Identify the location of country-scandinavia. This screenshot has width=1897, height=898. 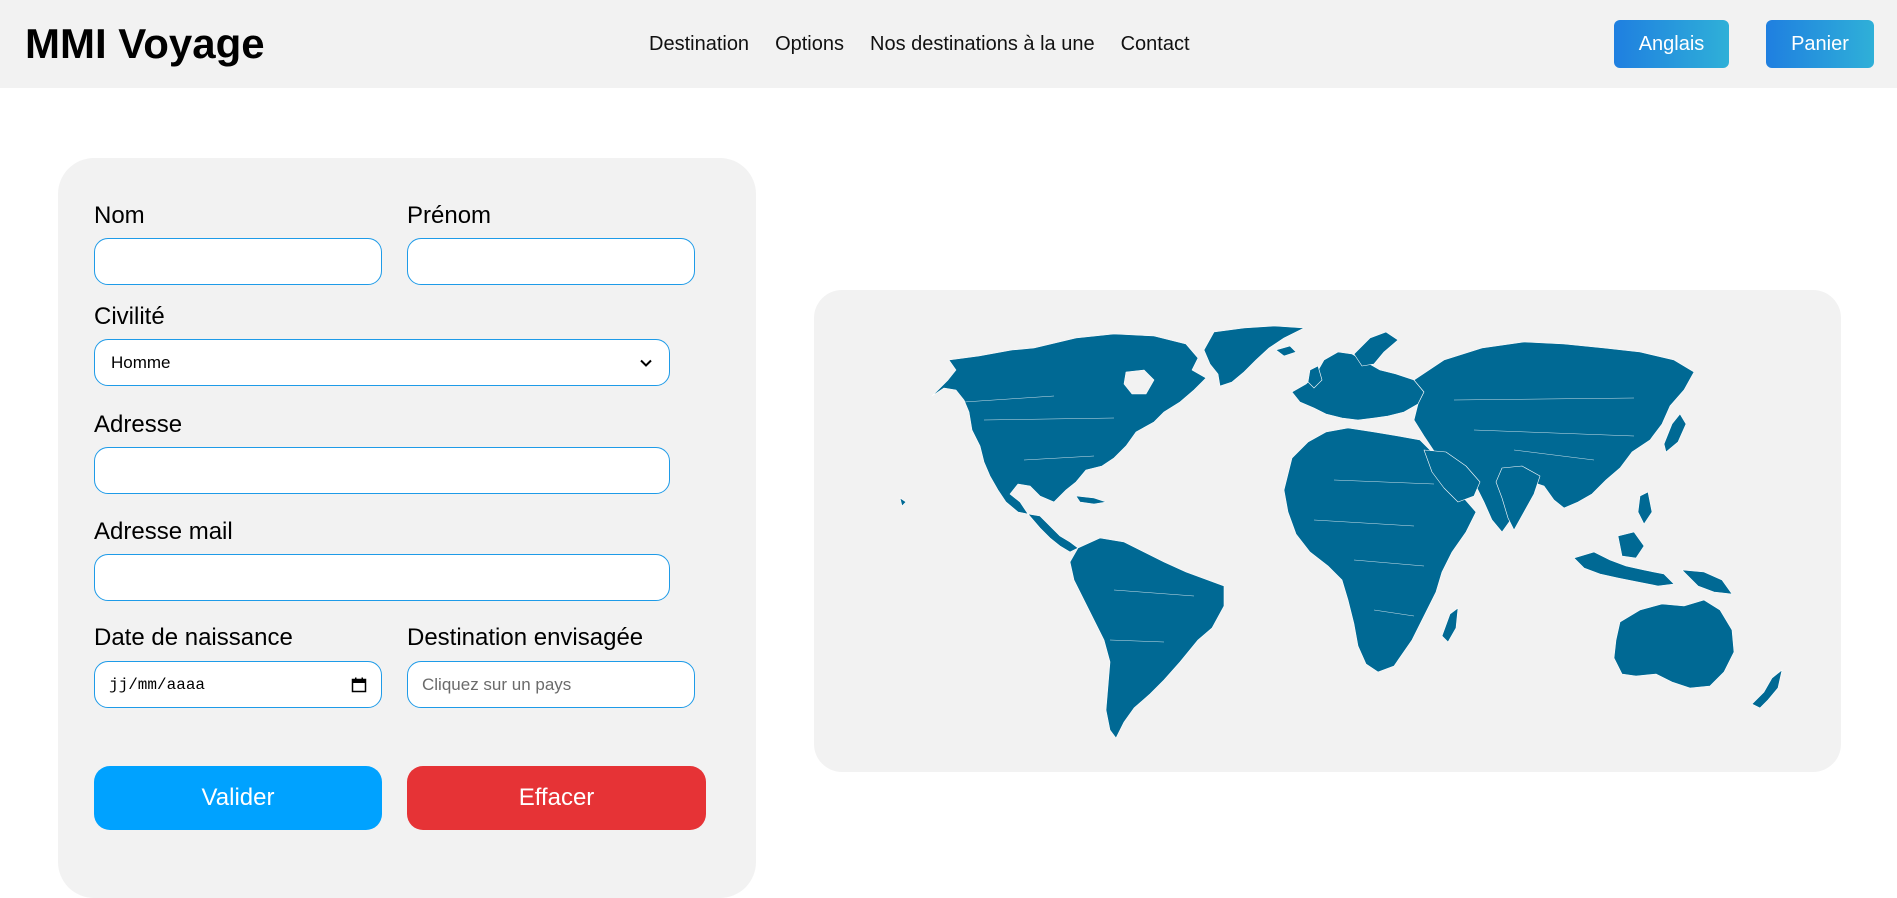
(1376, 349).